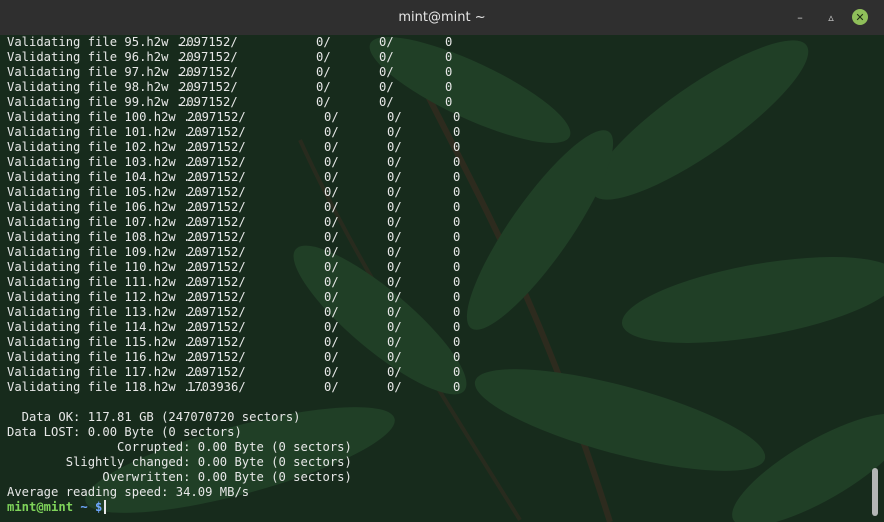 The width and height of the screenshot is (884, 522). Describe the element at coordinates (831, 17) in the screenshot. I see `maximize-icon: ▵` at that location.